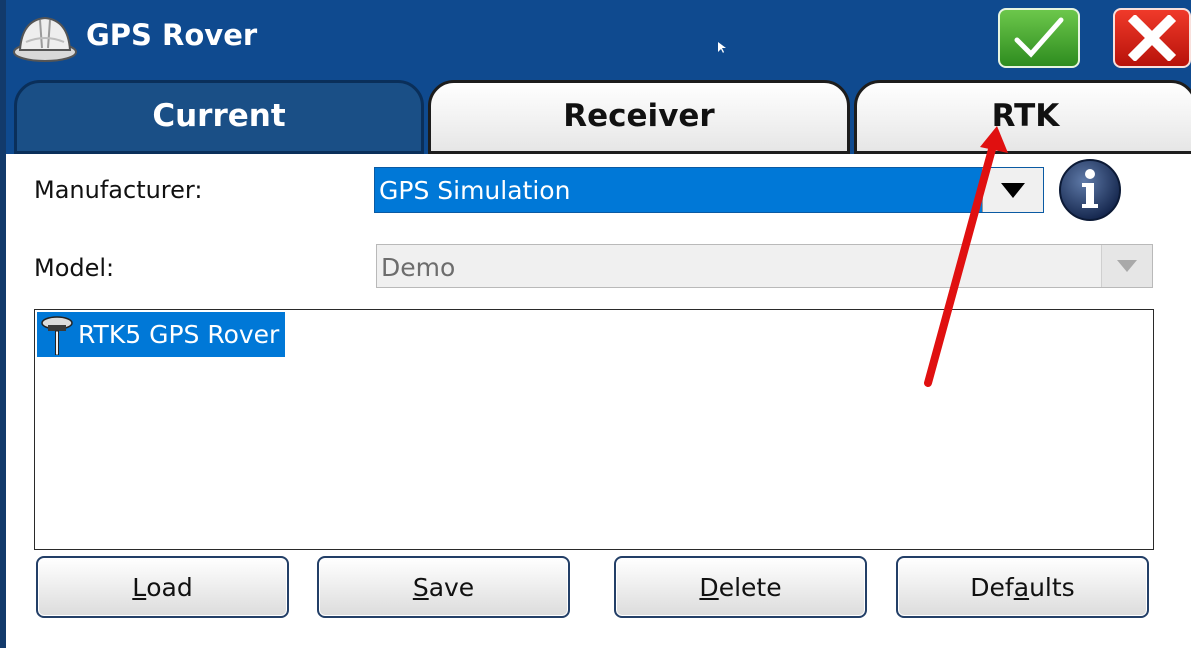  Describe the element at coordinates (219, 117) in the screenshot. I see `tab-current: Current` at that location.